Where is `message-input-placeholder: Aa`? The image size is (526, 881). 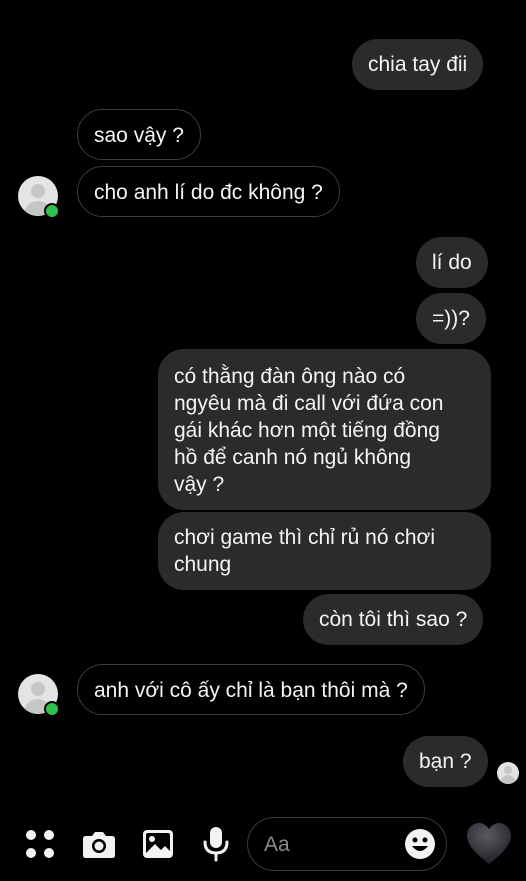 message-input-placeholder: Aa is located at coordinates (277, 844).